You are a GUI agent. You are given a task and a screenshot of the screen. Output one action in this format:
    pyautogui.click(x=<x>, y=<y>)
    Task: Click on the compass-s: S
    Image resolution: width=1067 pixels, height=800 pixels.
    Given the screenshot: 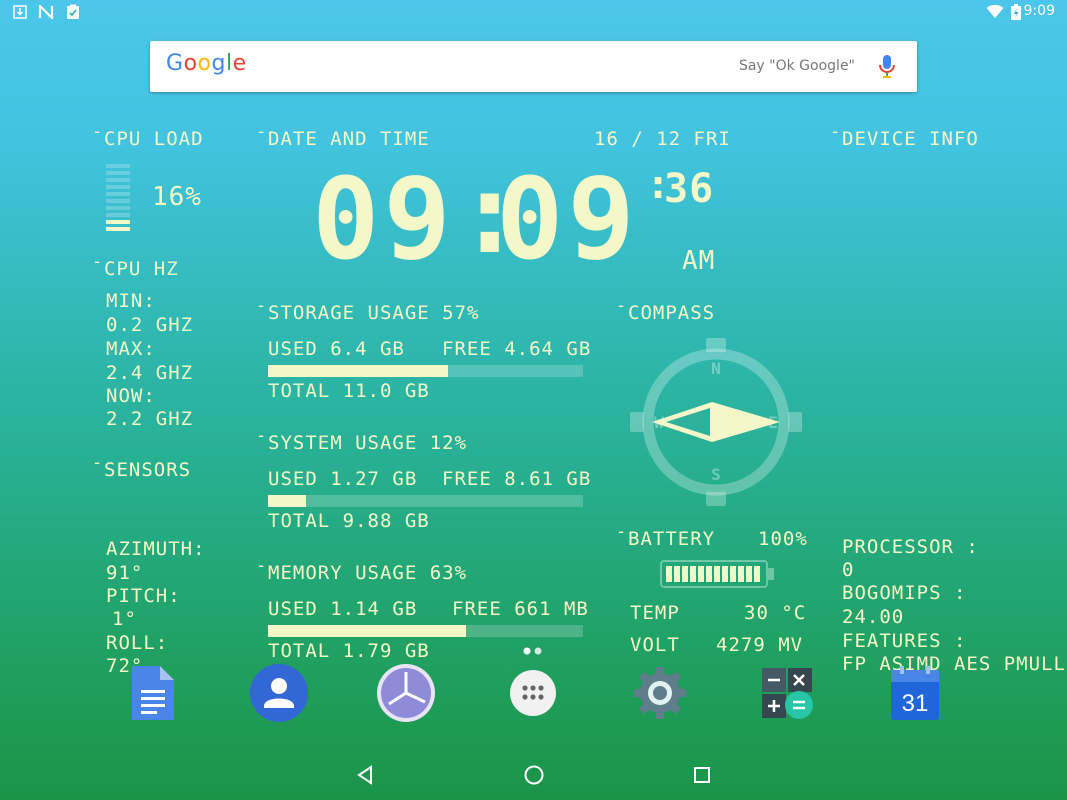 What is the action you would take?
    pyautogui.click(x=716, y=474)
    